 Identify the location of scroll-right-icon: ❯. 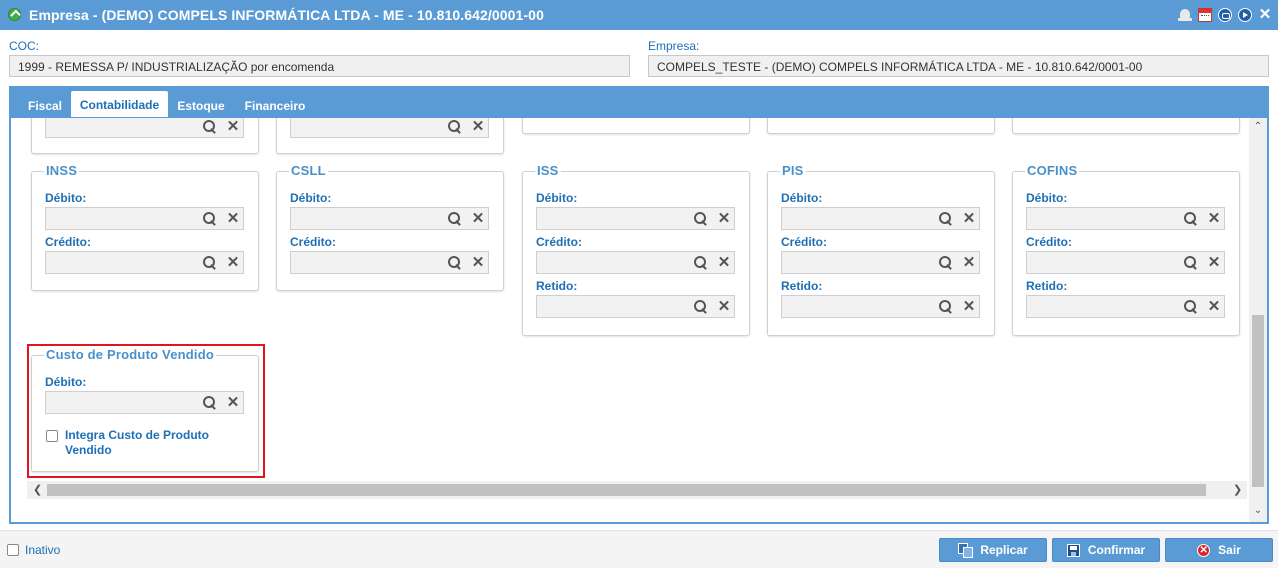
(1237, 490).